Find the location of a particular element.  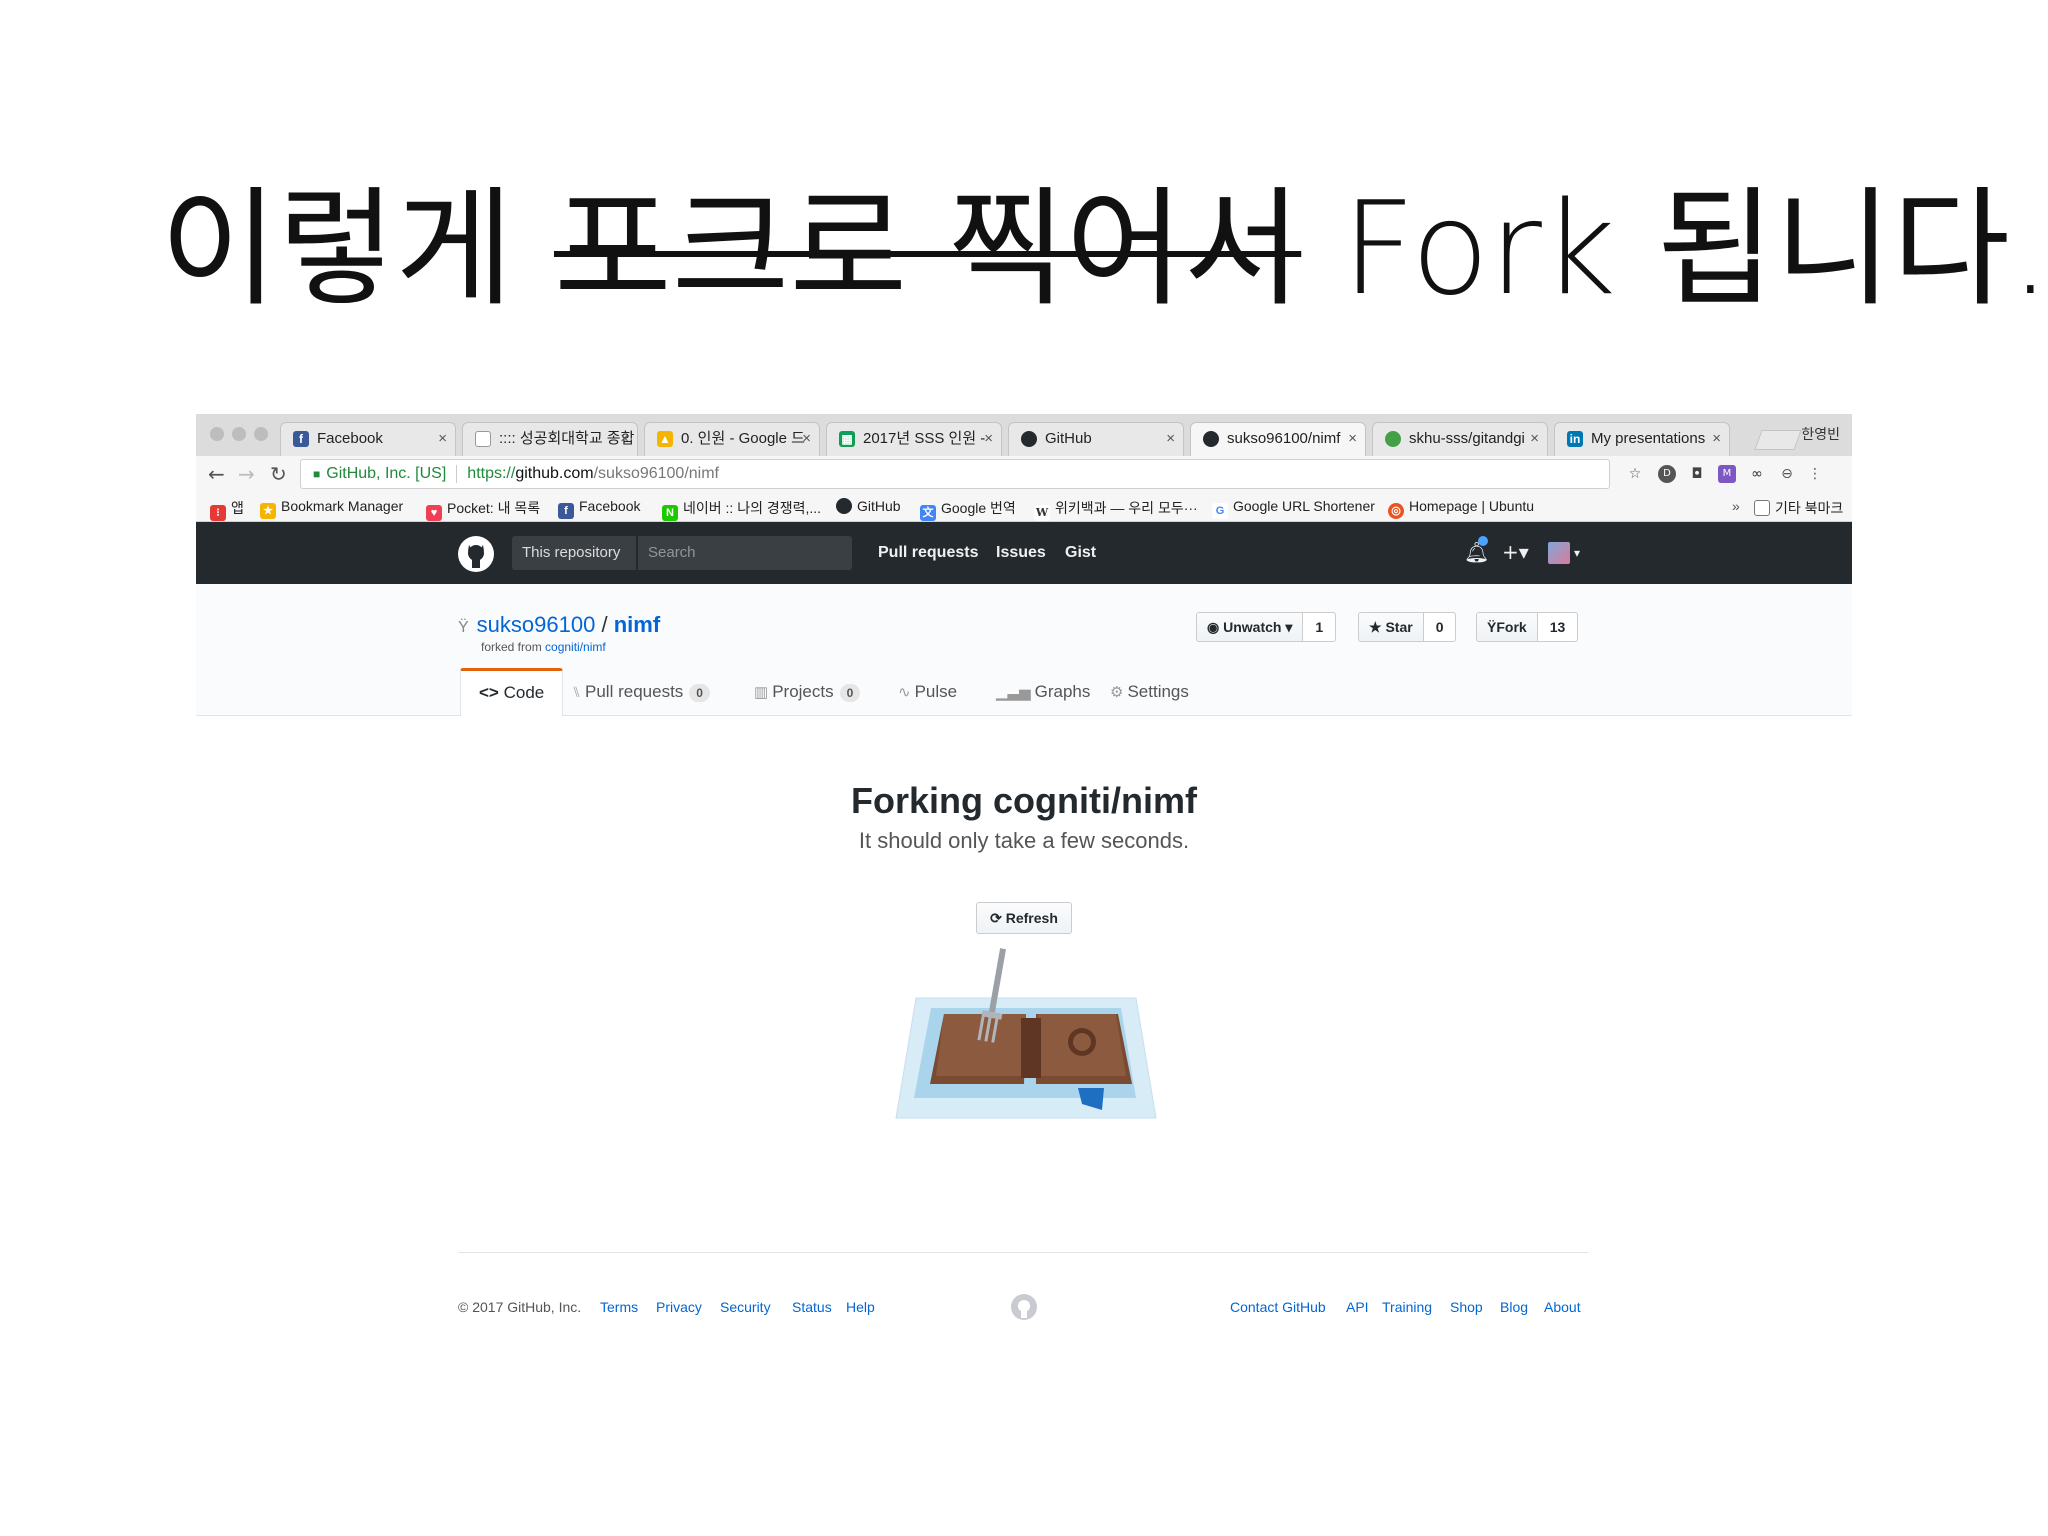

apps-icon: ⁝ is located at coordinates (218, 513).